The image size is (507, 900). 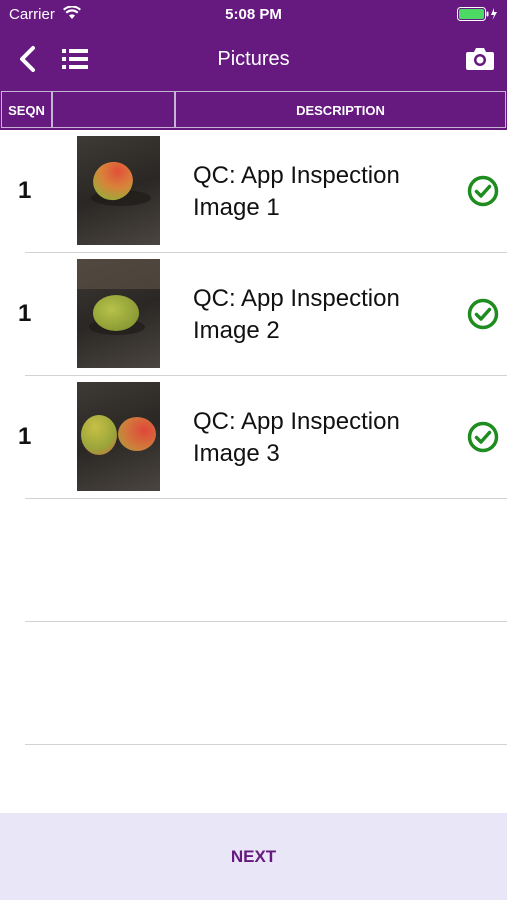 I want to click on navigation-bar: Pictures, so click(x=253, y=60).